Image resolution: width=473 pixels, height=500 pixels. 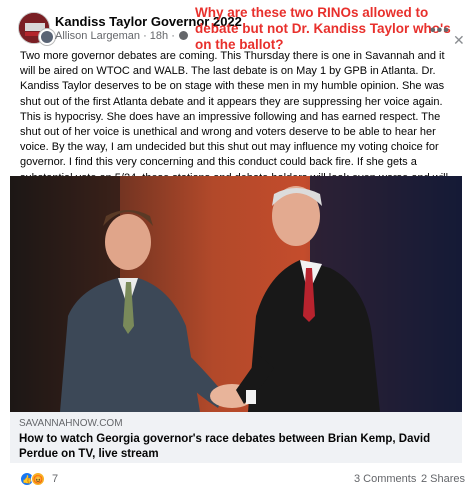 I want to click on reaction-count: 7, so click(x=55, y=479).